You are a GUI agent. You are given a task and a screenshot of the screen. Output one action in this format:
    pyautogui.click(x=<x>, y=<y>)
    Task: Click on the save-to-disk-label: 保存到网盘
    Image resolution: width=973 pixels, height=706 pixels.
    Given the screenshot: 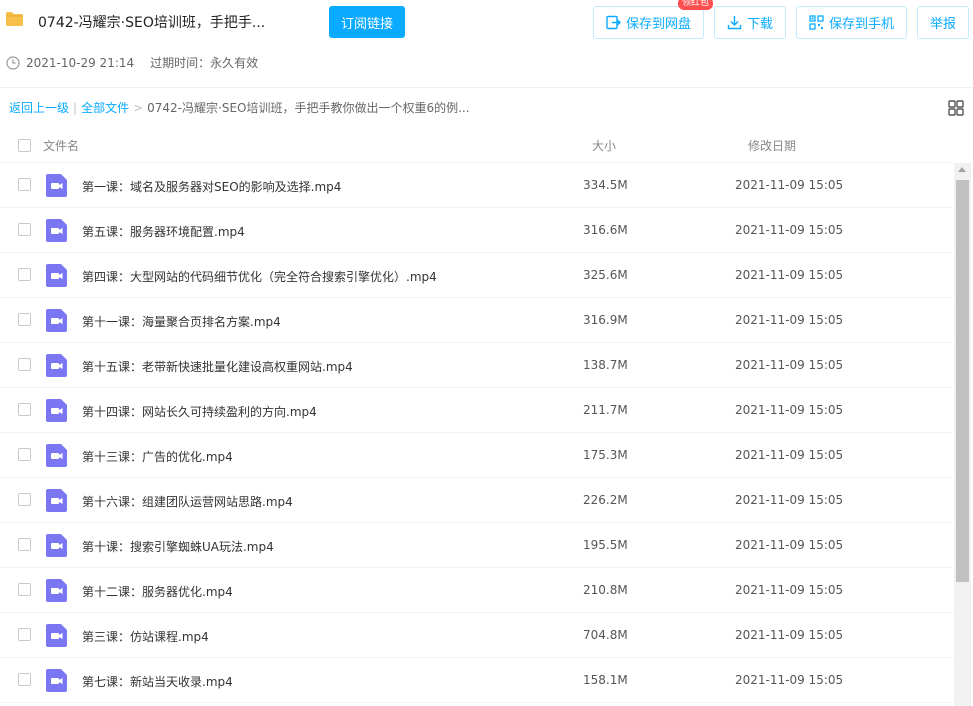 What is the action you would take?
    pyautogui.click(x=658, y=24)
    